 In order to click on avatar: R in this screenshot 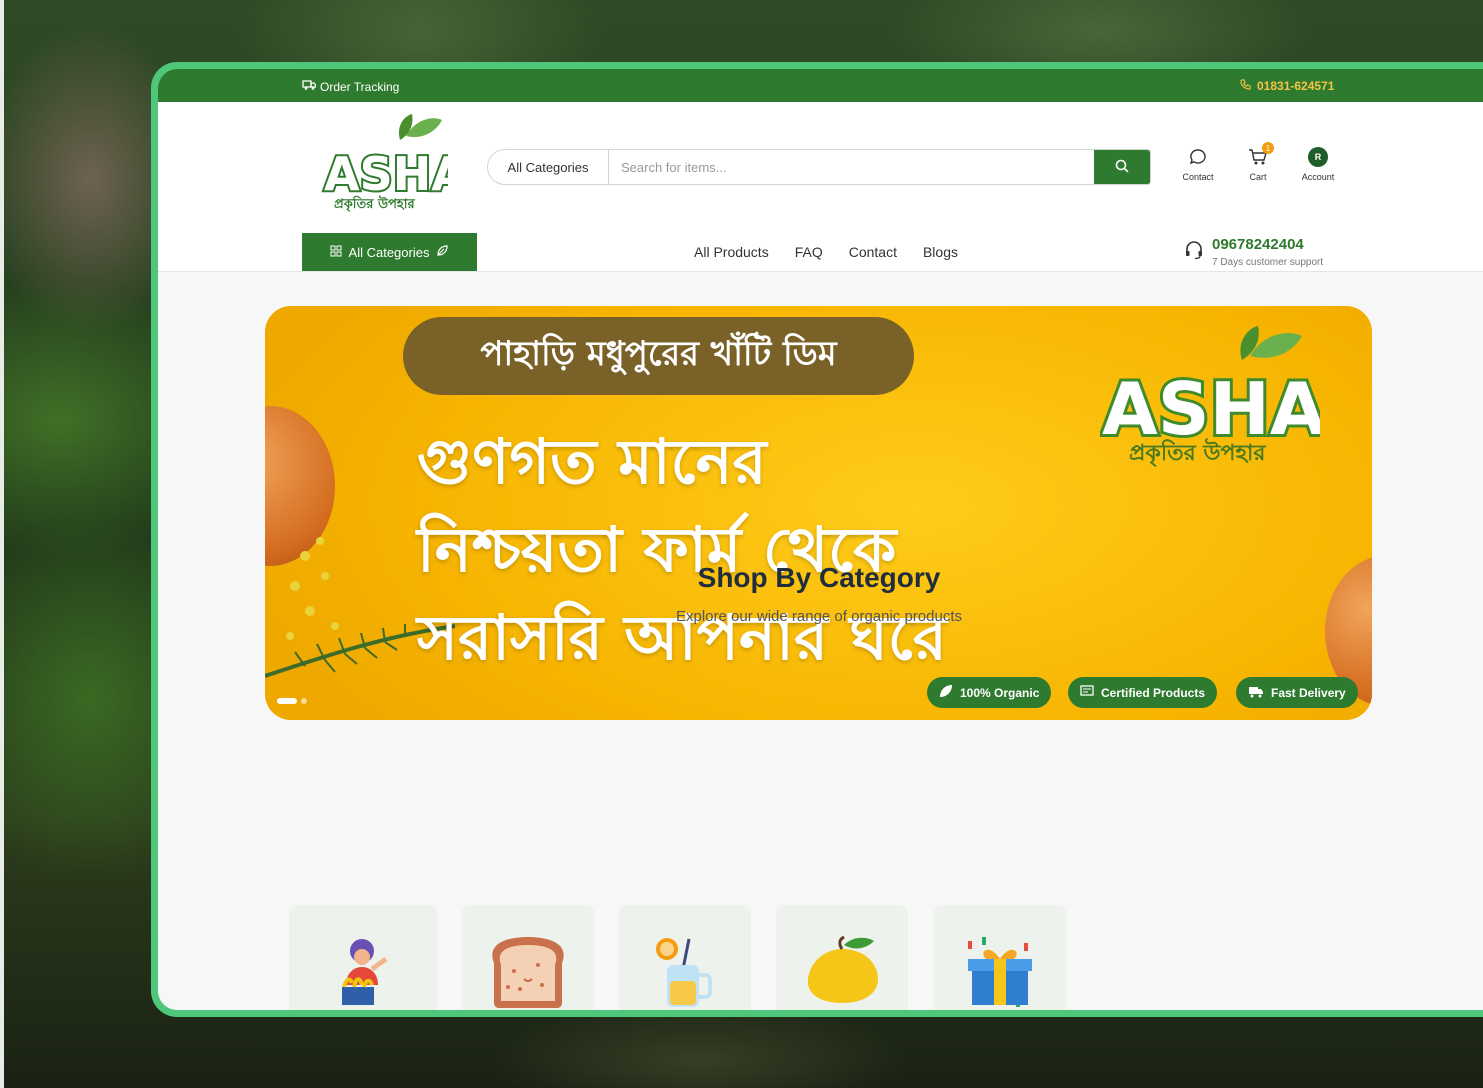, I will do `click(1318, 157)`.